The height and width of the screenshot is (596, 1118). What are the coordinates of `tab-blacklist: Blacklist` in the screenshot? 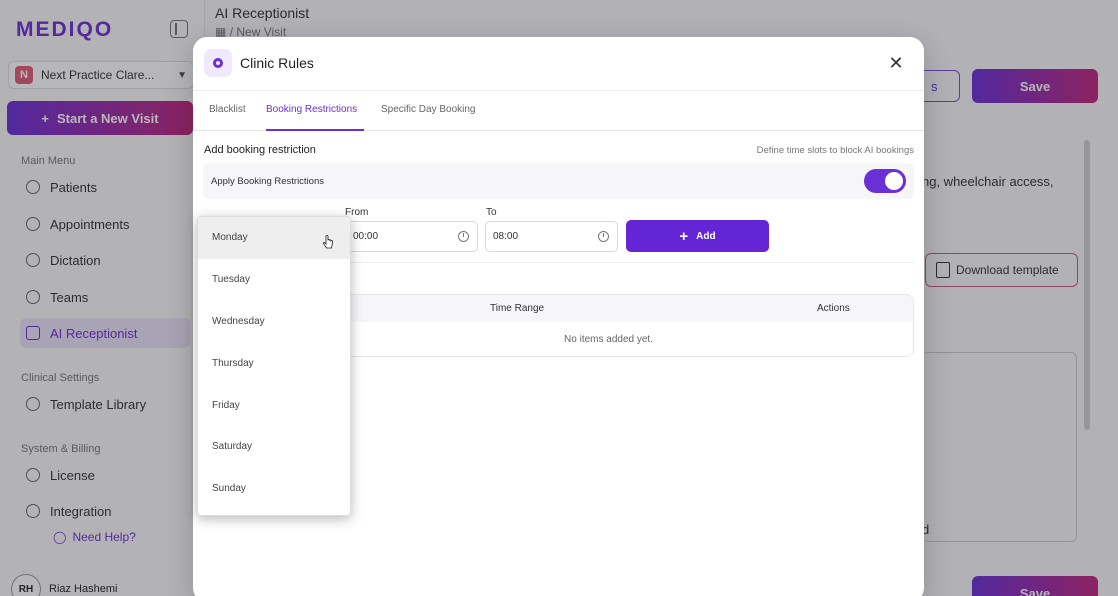 It's located at (227, 109).